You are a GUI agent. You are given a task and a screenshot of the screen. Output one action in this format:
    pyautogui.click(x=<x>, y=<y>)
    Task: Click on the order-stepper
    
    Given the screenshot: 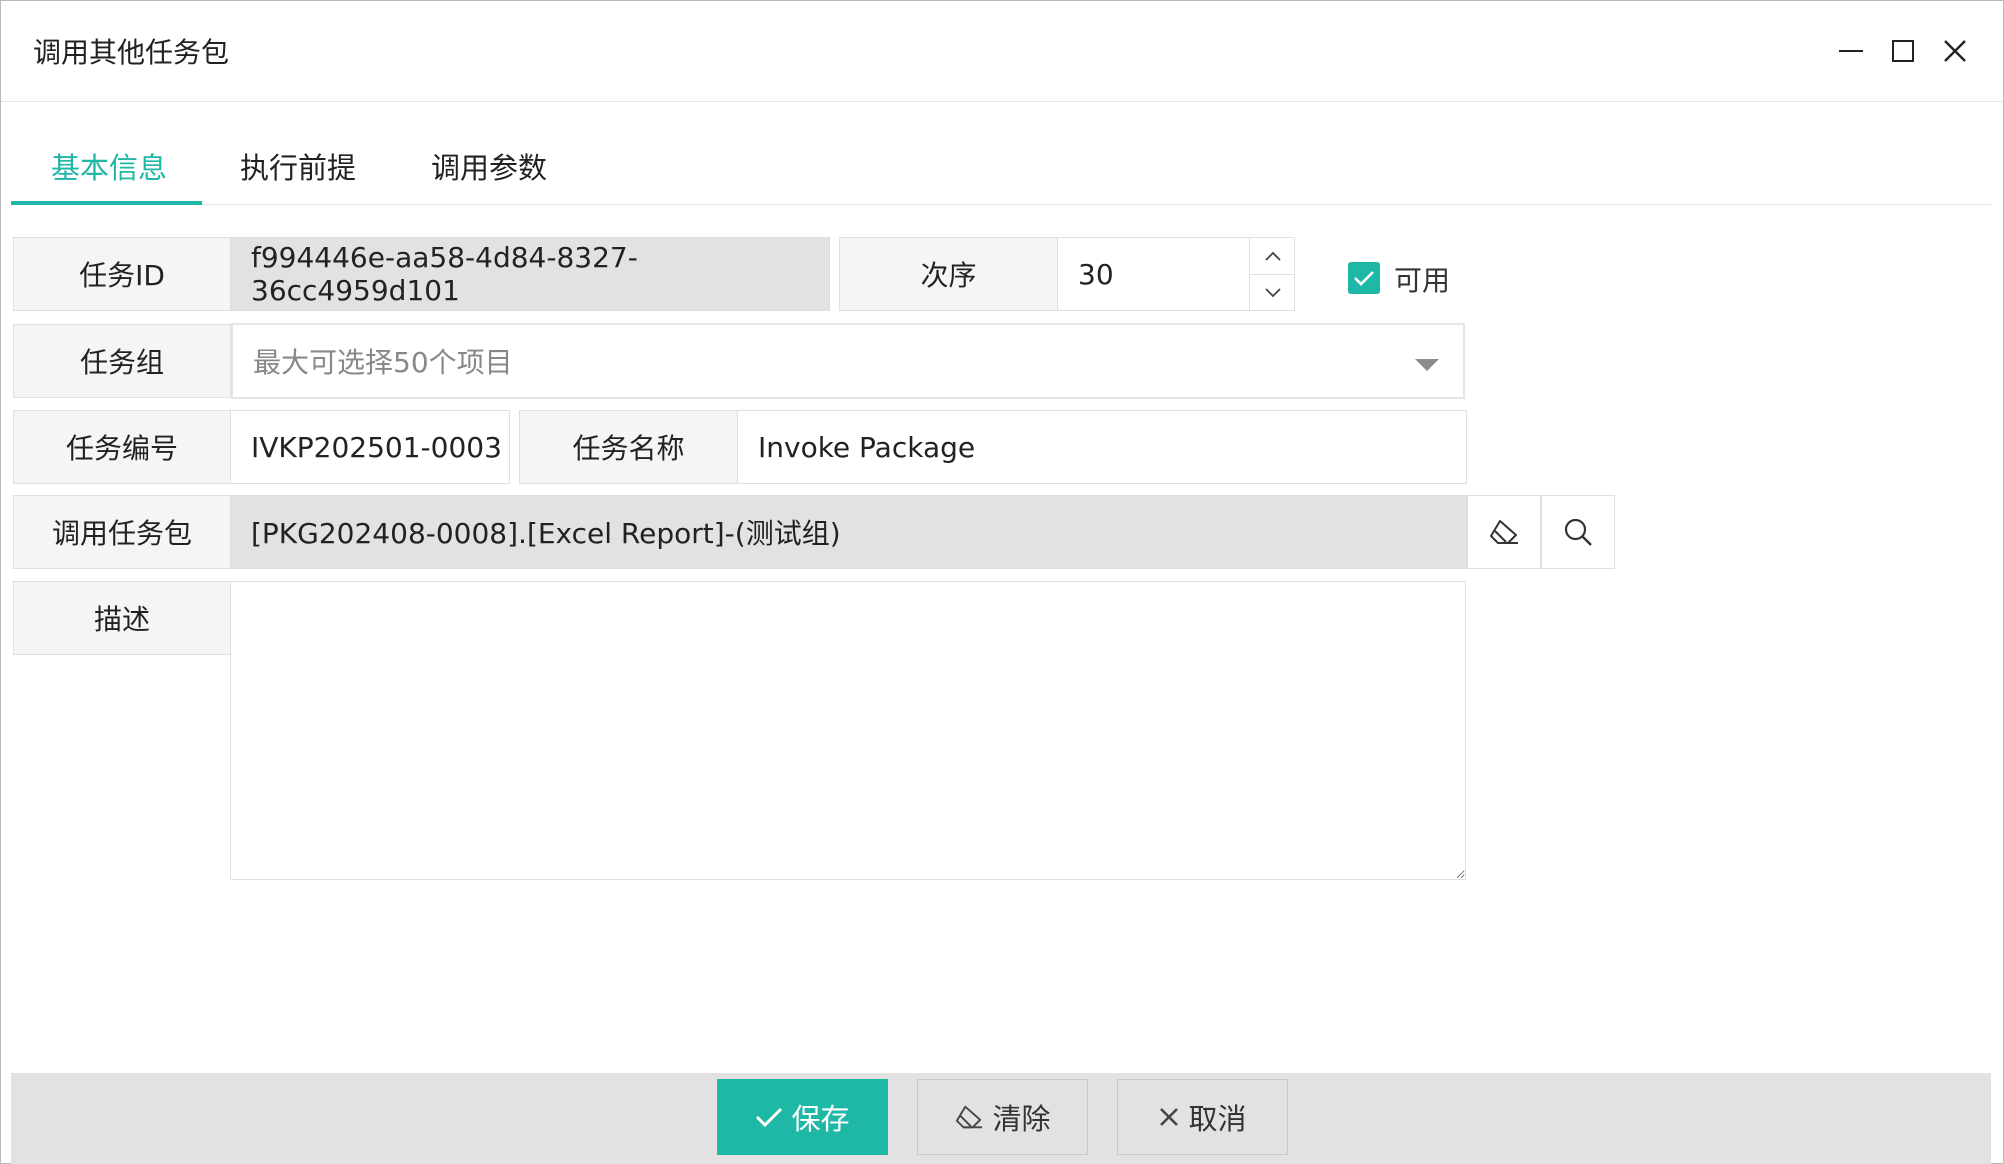 What is the action you would take?
    pyautogui.click(x=1272, y=274)
    